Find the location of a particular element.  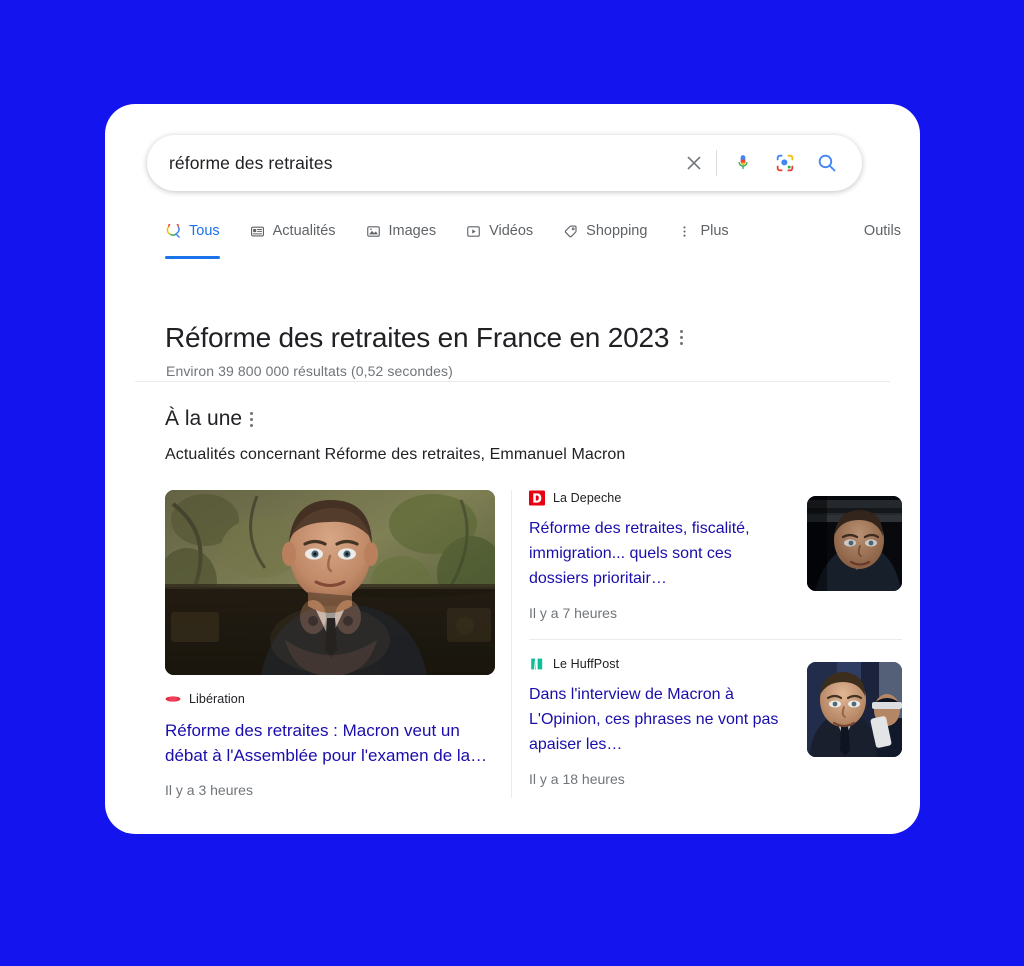

search-submit-button is located at coordinates (827, 163).